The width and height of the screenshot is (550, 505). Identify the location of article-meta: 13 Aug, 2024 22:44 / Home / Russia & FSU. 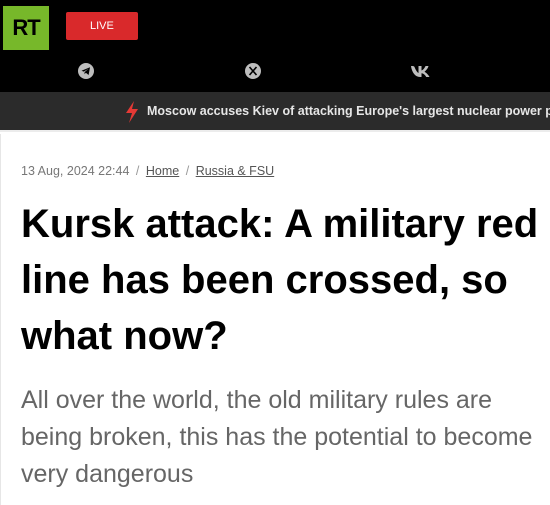
(147, 171).